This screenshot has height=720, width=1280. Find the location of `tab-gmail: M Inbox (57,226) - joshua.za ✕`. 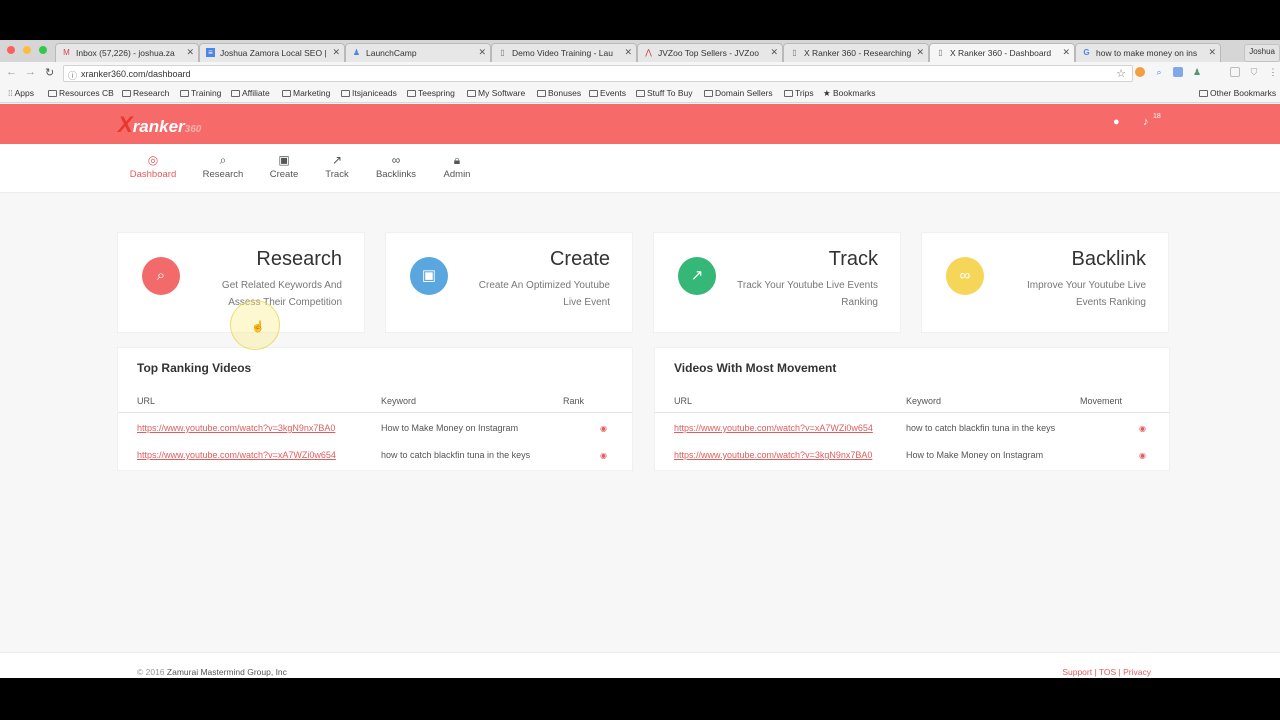

tab-gmail: M Inbox (57,226) - joshua.za ✕ is located at coordinates (127, 52).